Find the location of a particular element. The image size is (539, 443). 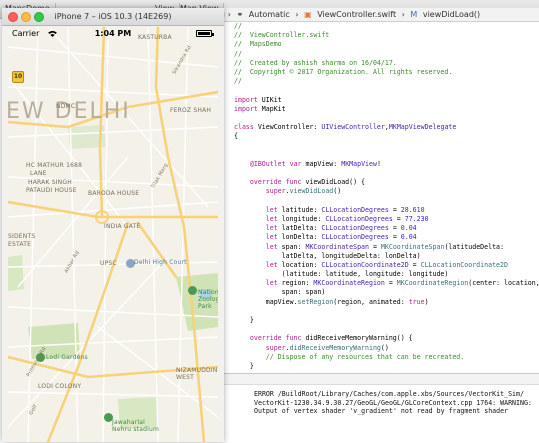

code-token: viewDidLoad() { is located at coordinates (333, 182).